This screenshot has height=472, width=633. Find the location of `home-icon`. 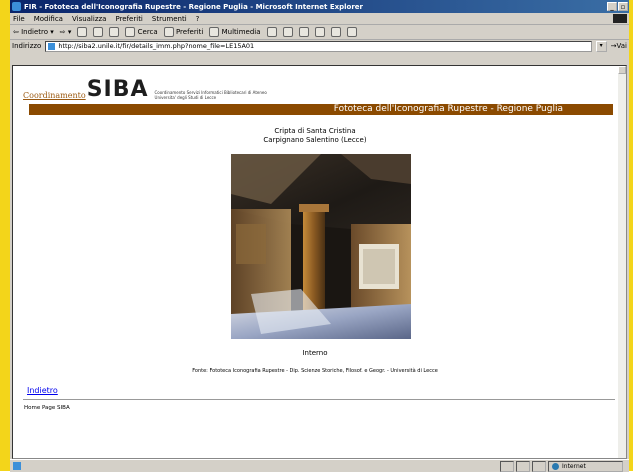

home-icon is located at coordinates (114, 32).